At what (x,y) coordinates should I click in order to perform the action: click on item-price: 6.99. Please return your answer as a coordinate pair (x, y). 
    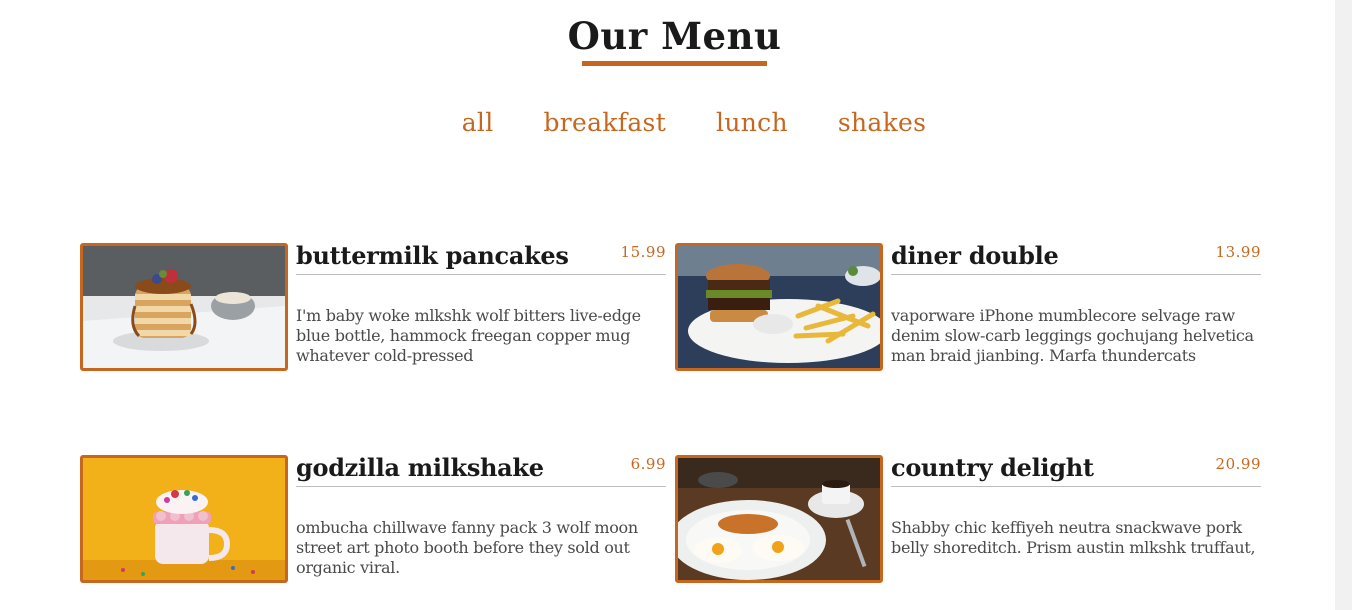
    Looking at the image, I should click on (648, 464).